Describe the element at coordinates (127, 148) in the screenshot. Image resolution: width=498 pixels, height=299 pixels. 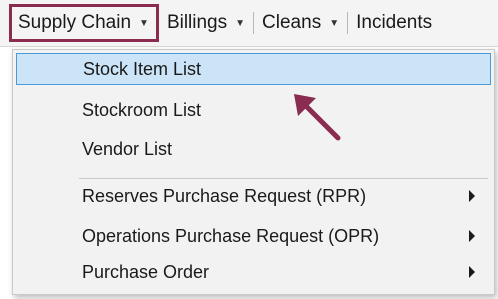
I see `menu-item-label: Vendor List` at that location.